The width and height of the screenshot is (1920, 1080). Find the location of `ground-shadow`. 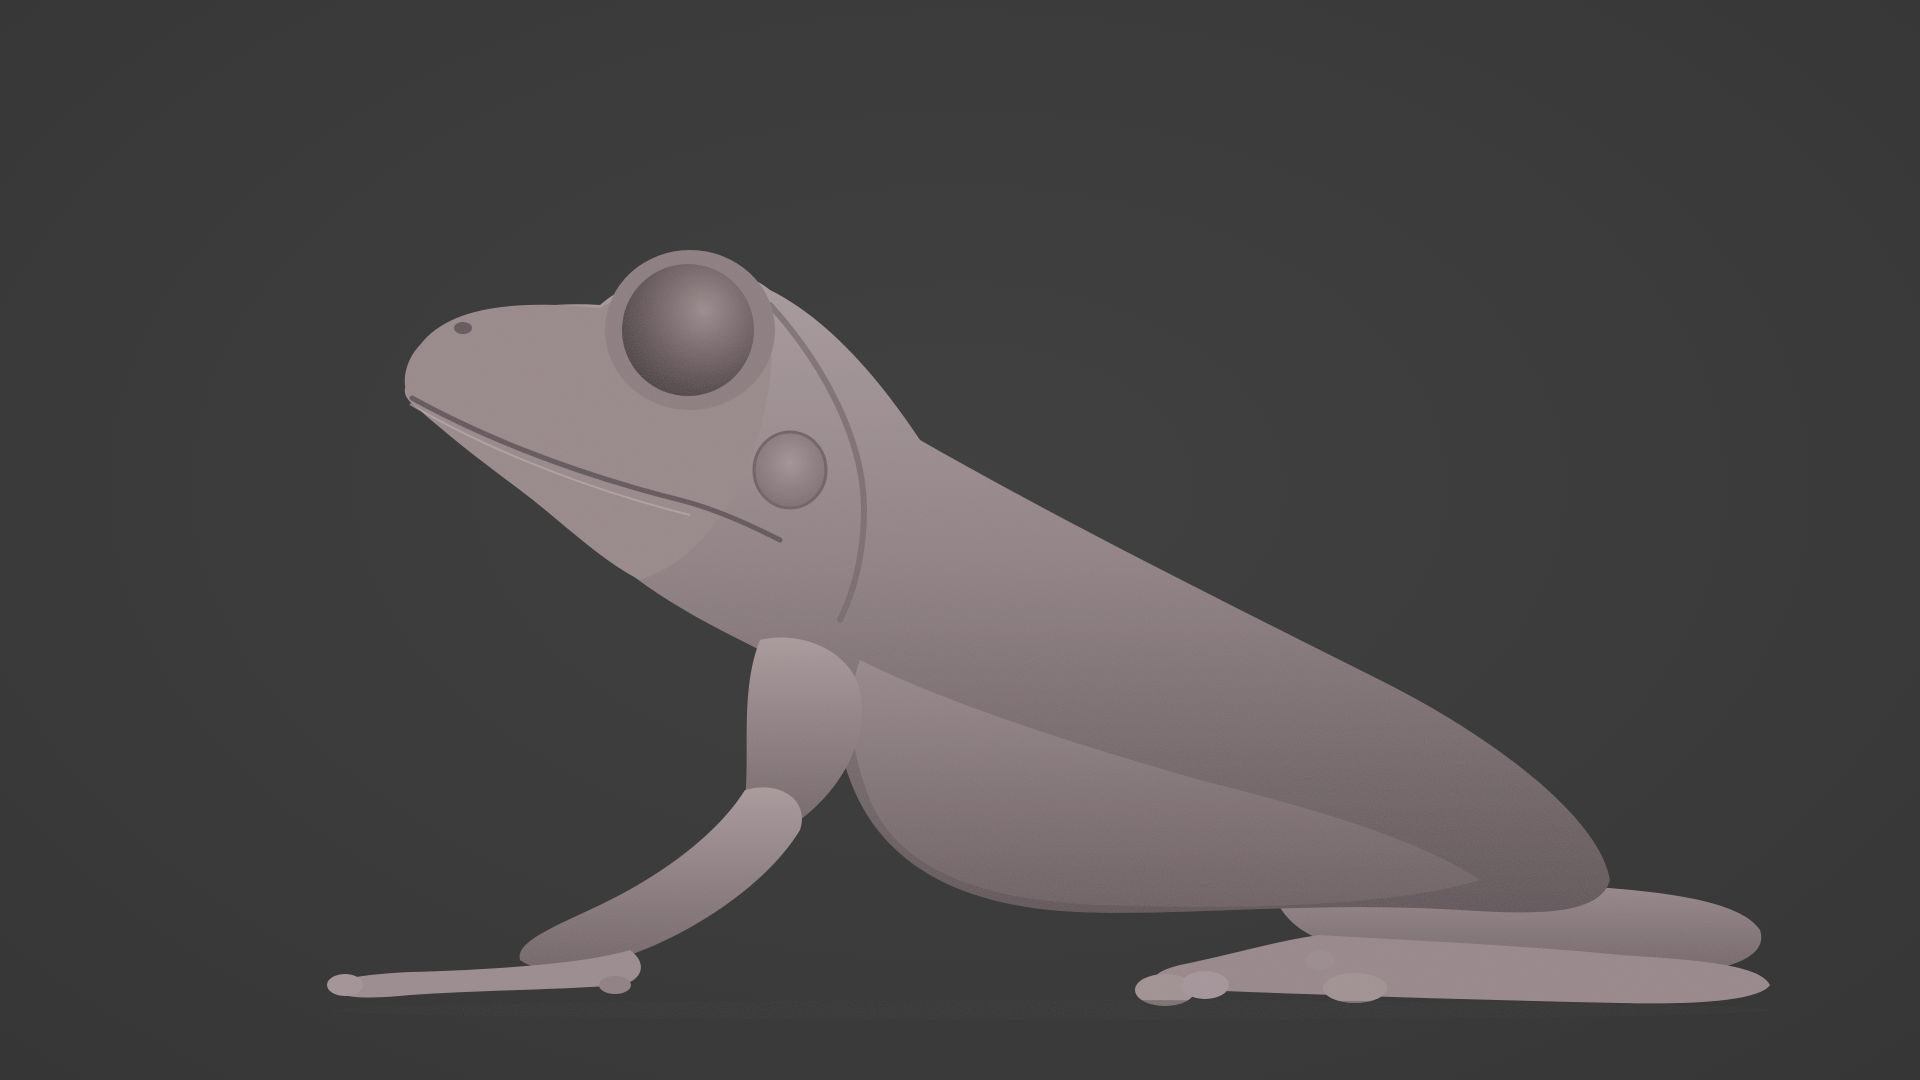

ground-shadow is located at coordinates (1050, 1010).